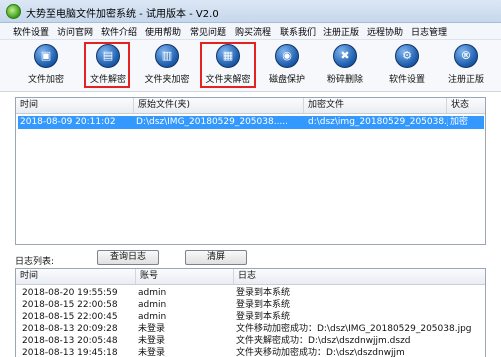 This screenshot has width=501, height=357. I want to click on menu-log-manage: 日志管理, so click(429, 31).